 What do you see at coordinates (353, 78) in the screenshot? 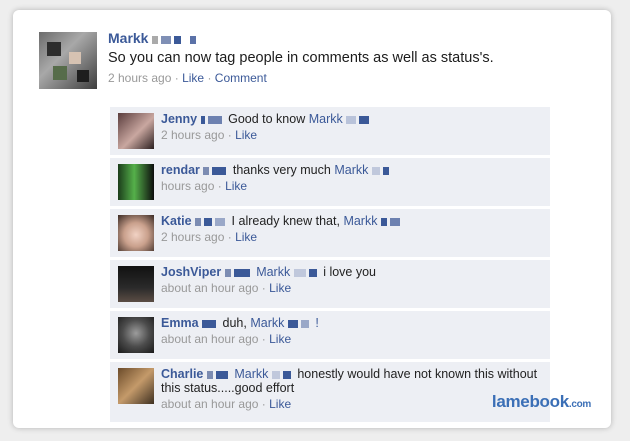
I see `post-meta: 2 hours ago · Like · Comment` at bounding box center [353, 78].